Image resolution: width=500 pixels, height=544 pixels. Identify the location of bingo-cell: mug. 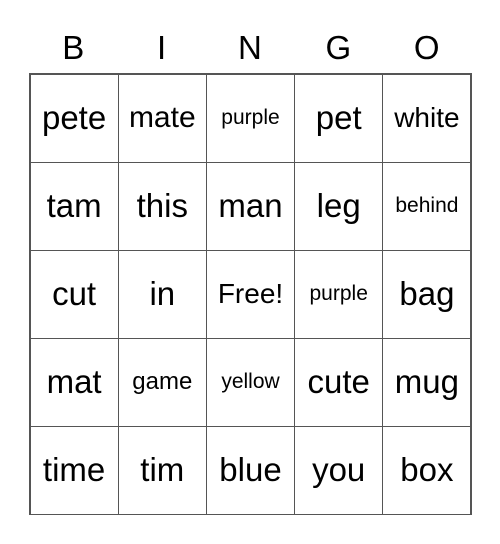
(427, 382).